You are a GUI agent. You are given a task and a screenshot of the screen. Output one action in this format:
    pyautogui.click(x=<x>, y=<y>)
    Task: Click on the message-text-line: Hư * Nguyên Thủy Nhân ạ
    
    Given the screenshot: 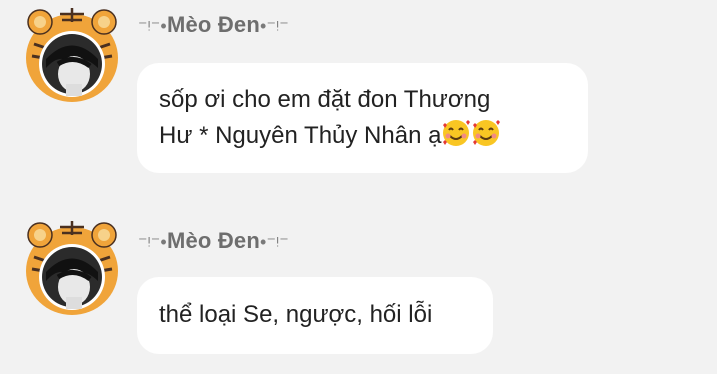 What is the action you would take?
    pyautogui.click(x=362, y=136)
    